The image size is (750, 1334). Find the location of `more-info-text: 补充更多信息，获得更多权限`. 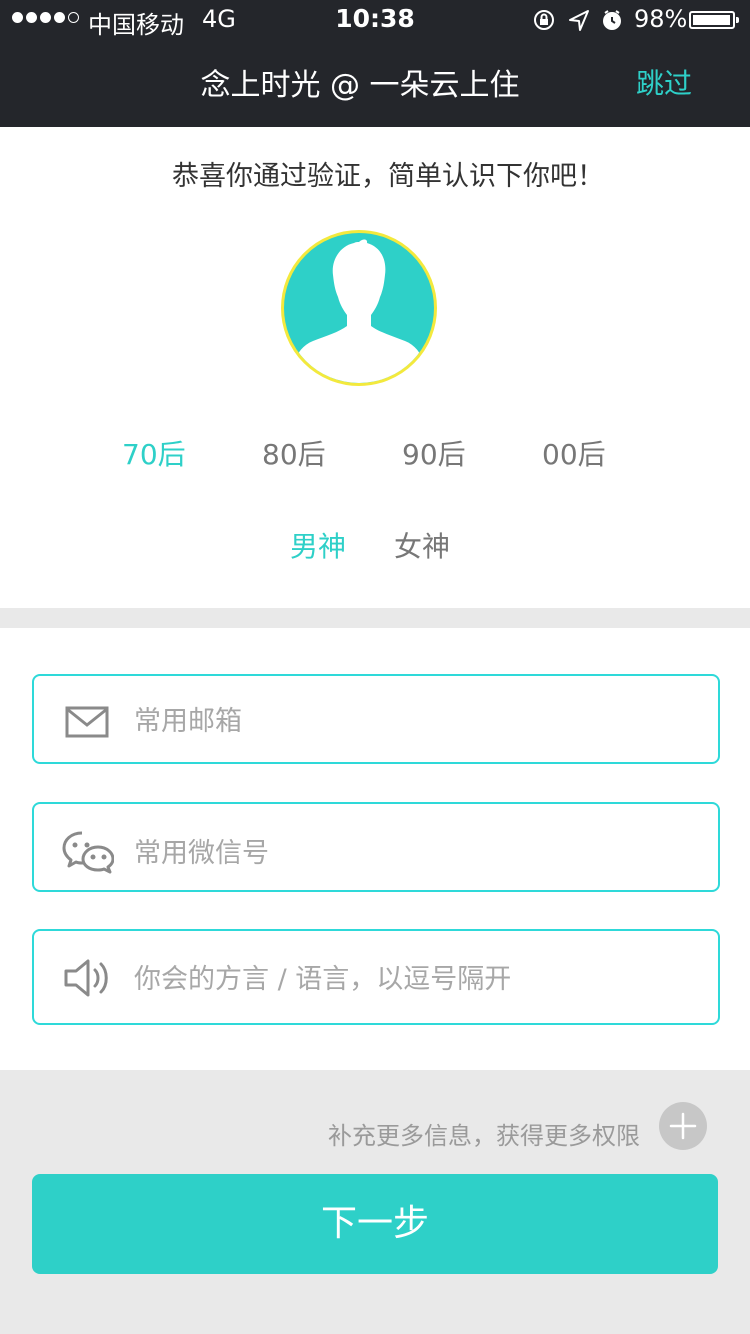

more-info-text: 补充更多信息，获得更多权限 is located at coordinates (484, 1133).